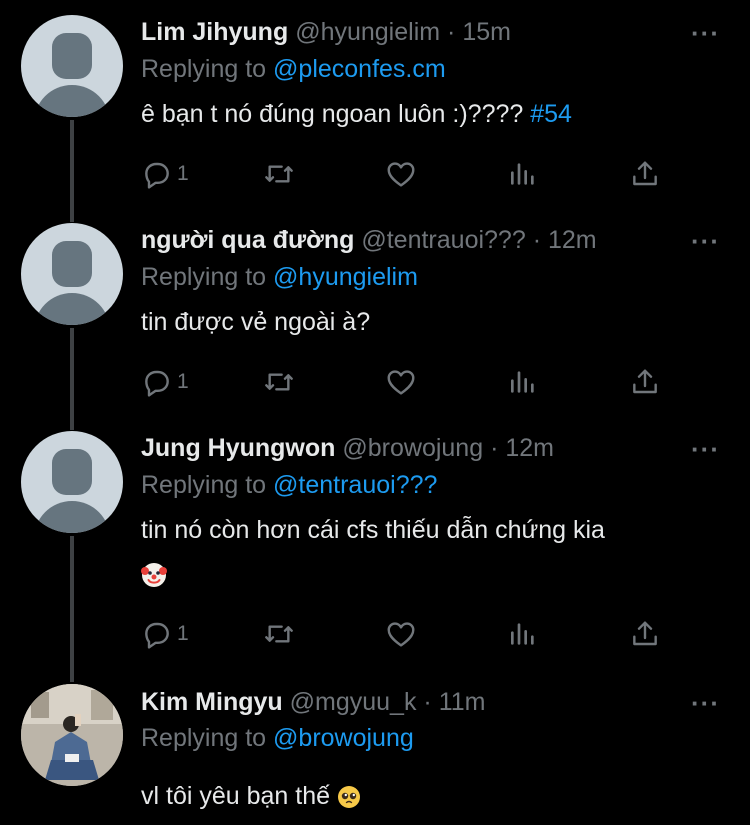 Image resolution: width=750 pixels, height=825 pixels. I want to click on replying-to: Replying to @hyungielim, so click(279, 277).